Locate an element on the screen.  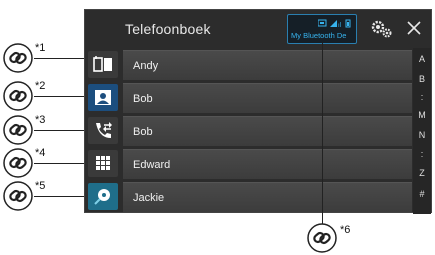
voice-dial-button is located at coordinates (103, 196).